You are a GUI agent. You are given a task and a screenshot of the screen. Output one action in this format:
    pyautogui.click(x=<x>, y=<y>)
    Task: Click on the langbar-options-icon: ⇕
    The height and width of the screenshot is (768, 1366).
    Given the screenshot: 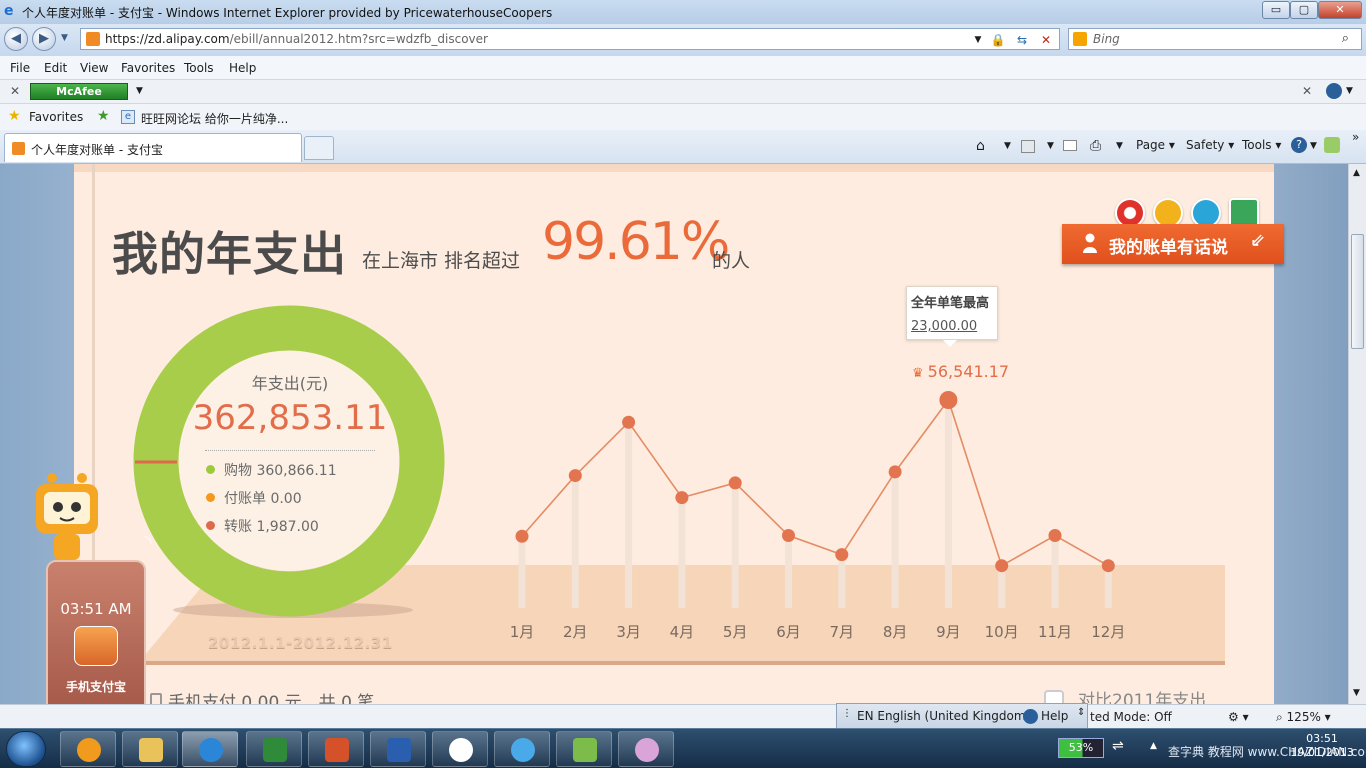 What is the action you would take?
    pyautogui.click(x=1081, y=712)
    